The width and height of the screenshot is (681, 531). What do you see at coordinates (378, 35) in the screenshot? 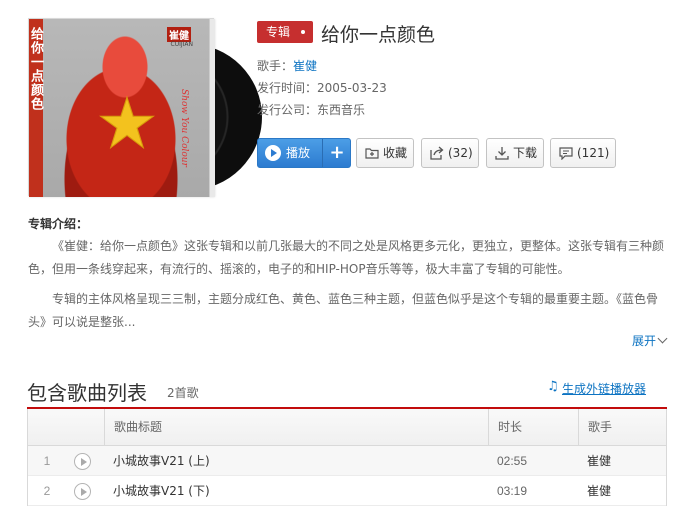
I see `album-title: 给你一点颜色` at bounding box center [378, 35].